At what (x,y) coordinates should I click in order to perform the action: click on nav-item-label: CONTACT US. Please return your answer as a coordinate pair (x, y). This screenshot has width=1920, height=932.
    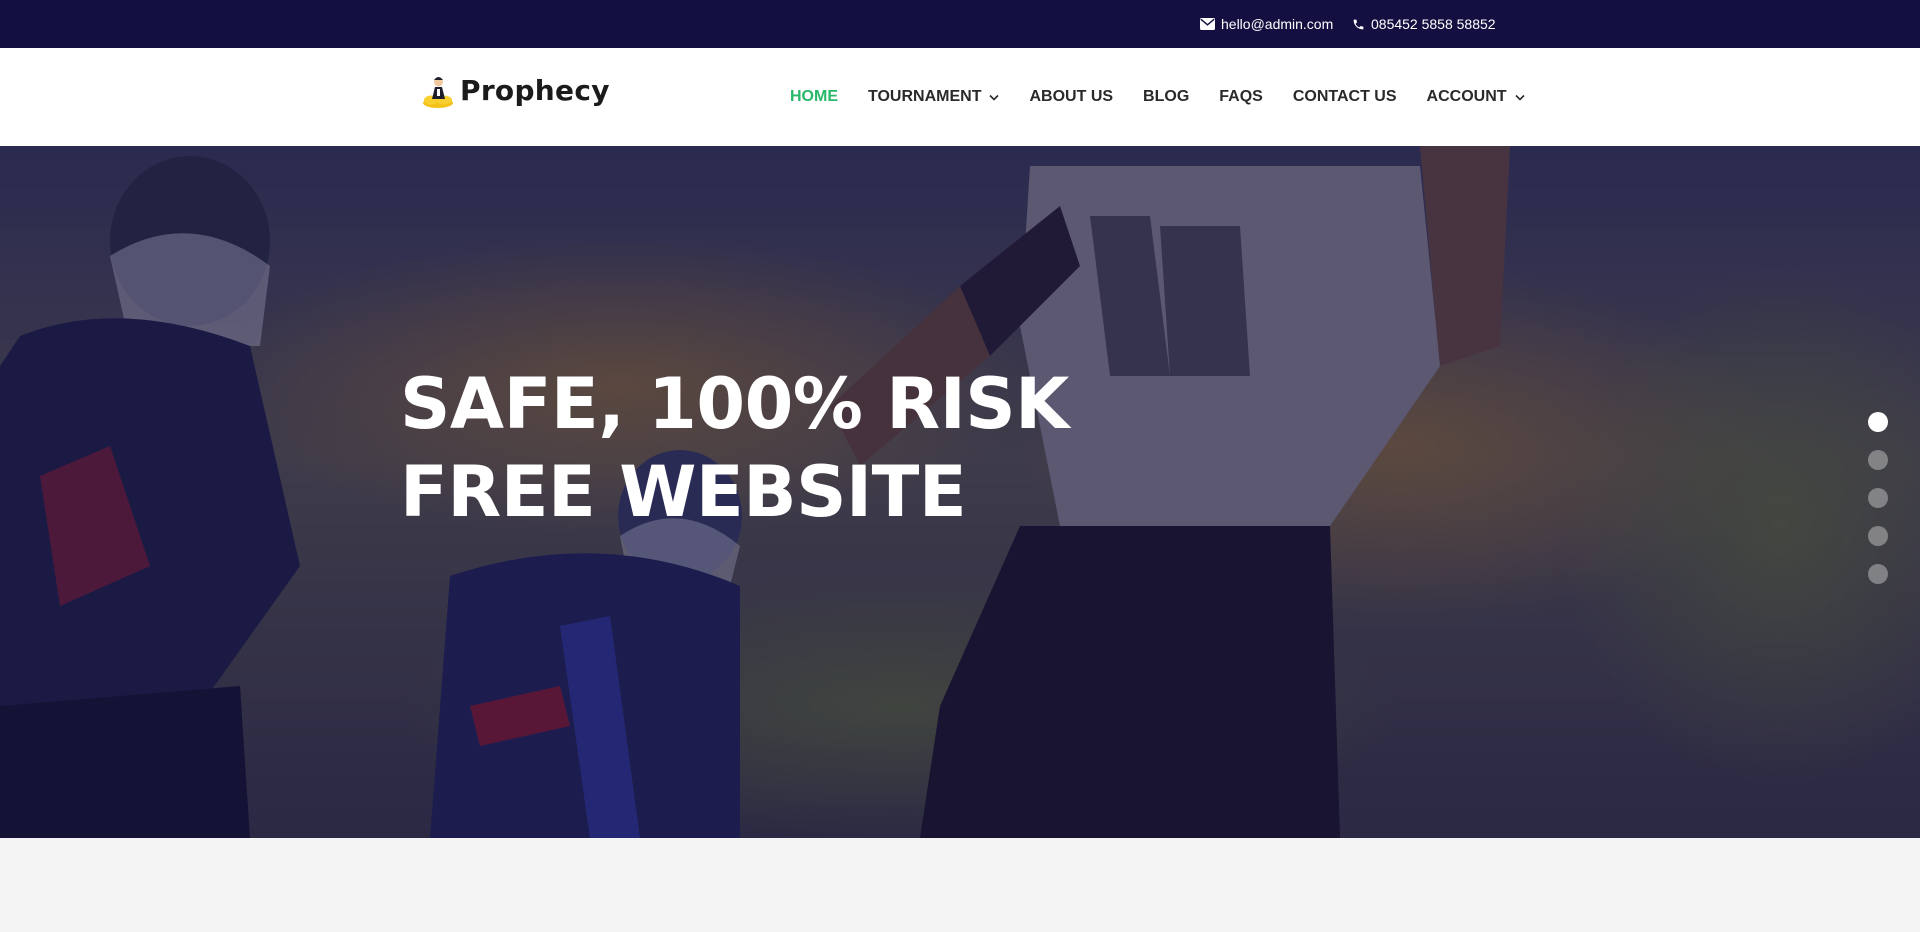
    Looking at the image, I should click on (1344, 96).